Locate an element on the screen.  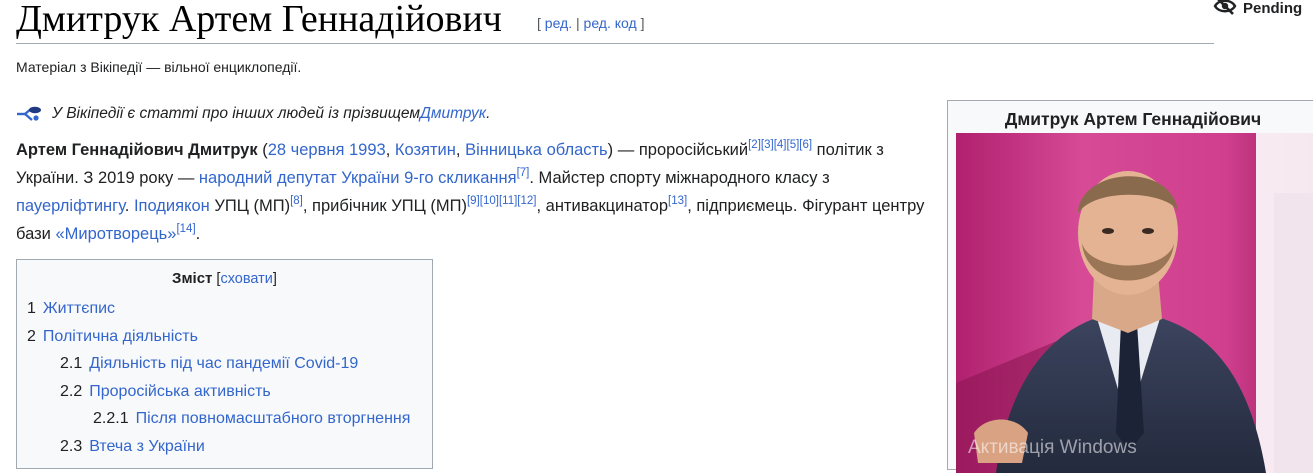
windows-activation-watermark: Активація Windows is located at coordinates (1052, 447).